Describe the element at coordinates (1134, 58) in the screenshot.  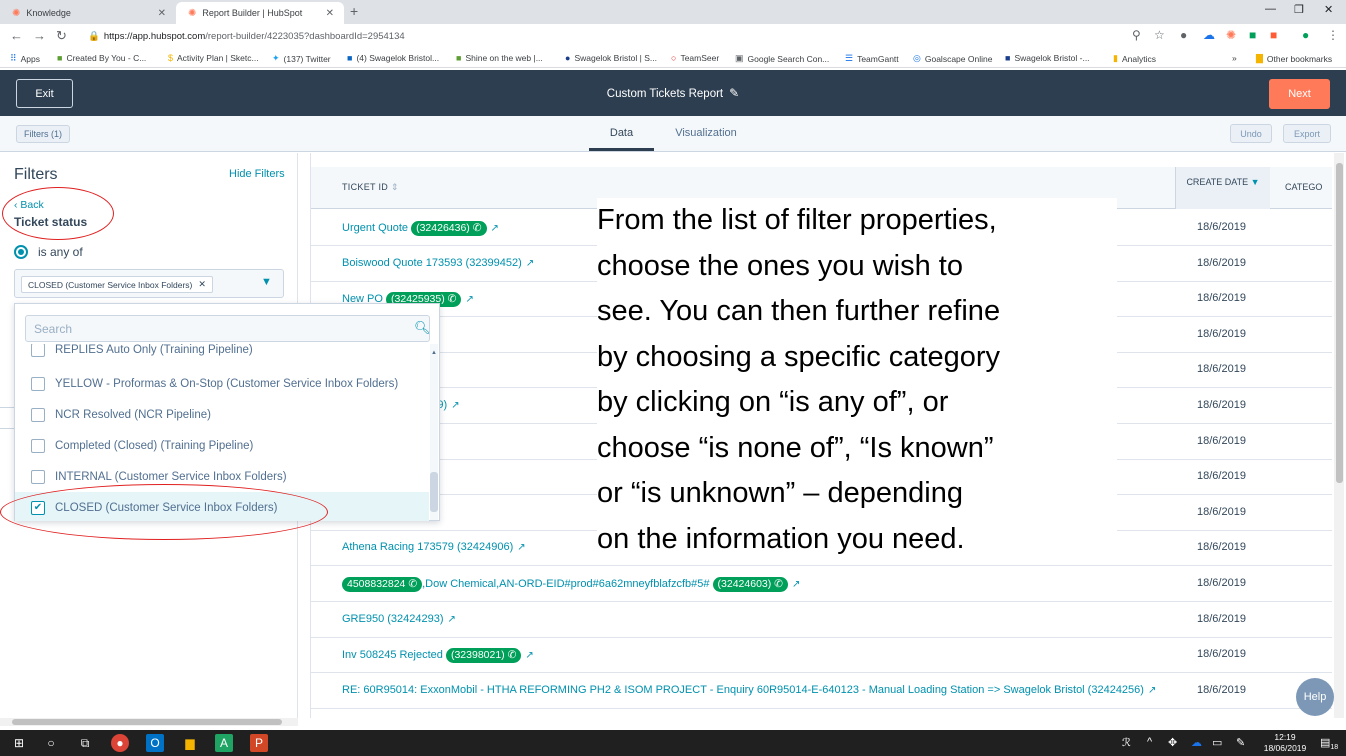
I see `bookmark-item: ▮ Analytics` at that location.